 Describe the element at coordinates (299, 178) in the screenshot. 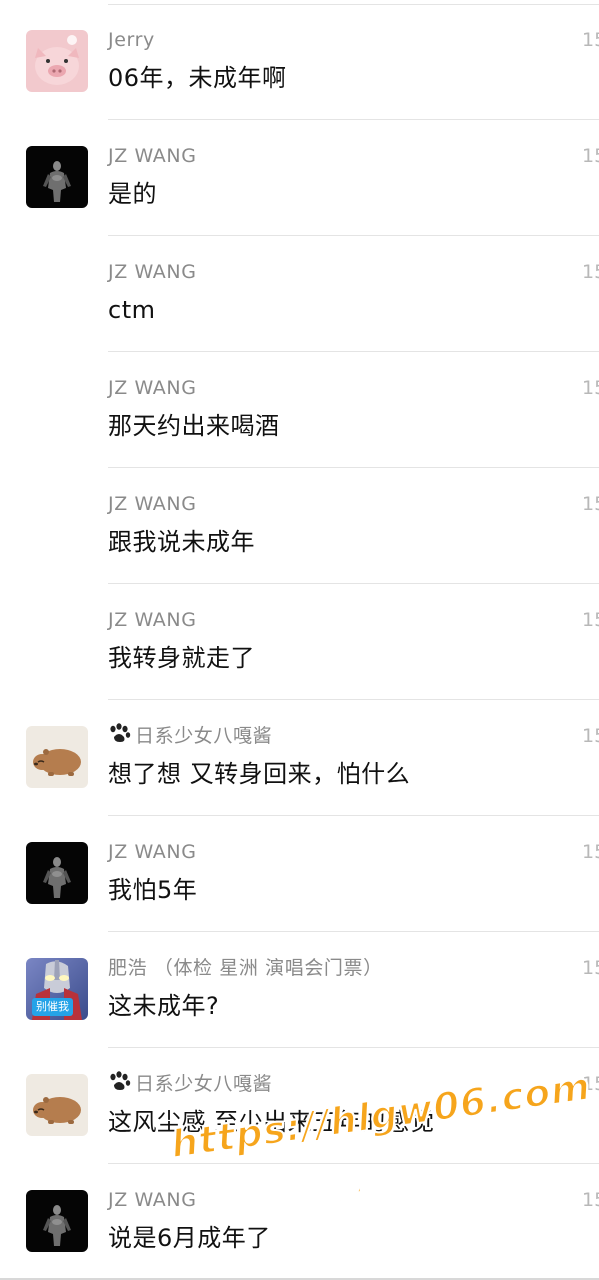

I see `message-row: JZ WANG 是的 15` at that location.